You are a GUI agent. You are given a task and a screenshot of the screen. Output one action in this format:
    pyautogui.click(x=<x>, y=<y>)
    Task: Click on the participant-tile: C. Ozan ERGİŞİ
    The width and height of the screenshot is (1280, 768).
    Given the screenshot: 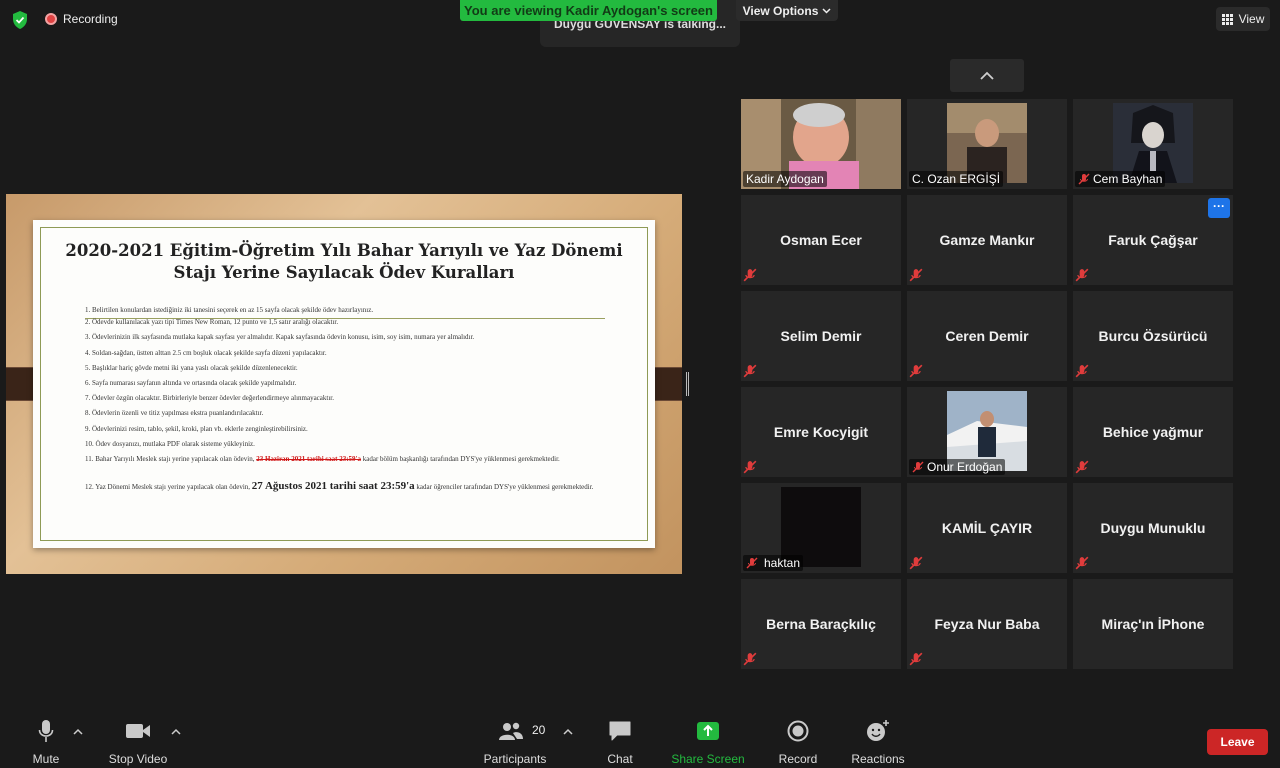 What is the action you would take?
    pyautogui.click(x=987, y=144)
    